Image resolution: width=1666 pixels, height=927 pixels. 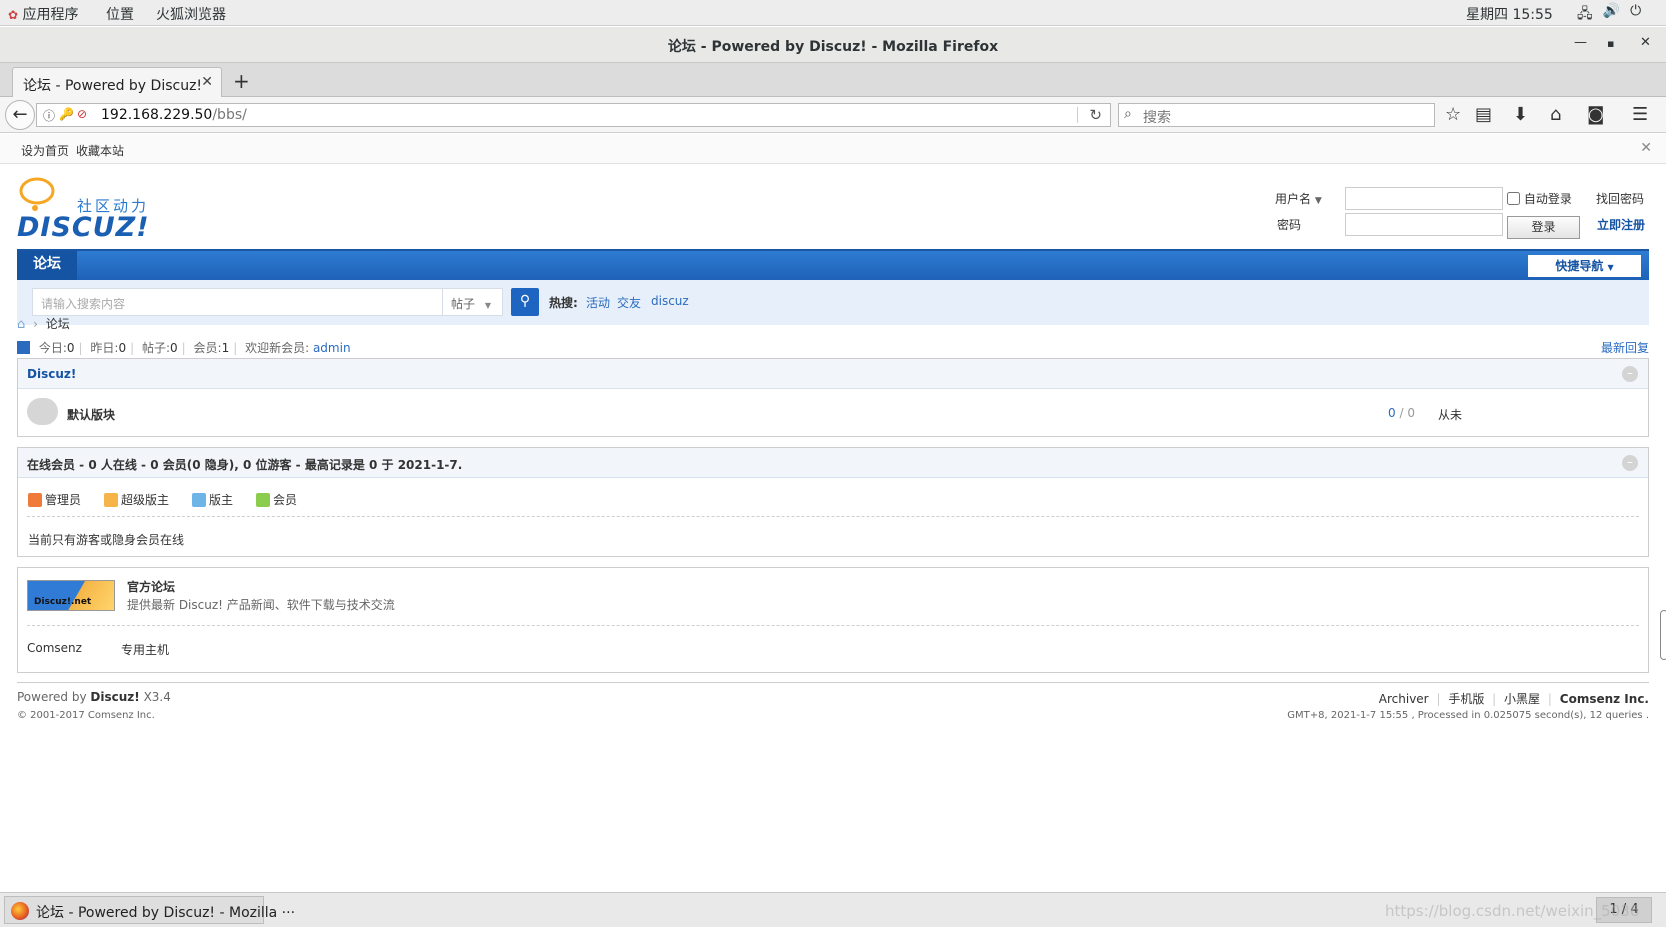 What do you see at coordinates (114, 697) in the screenshot?
I see `product-link: Discuz!` at bounding box center [114, 697].